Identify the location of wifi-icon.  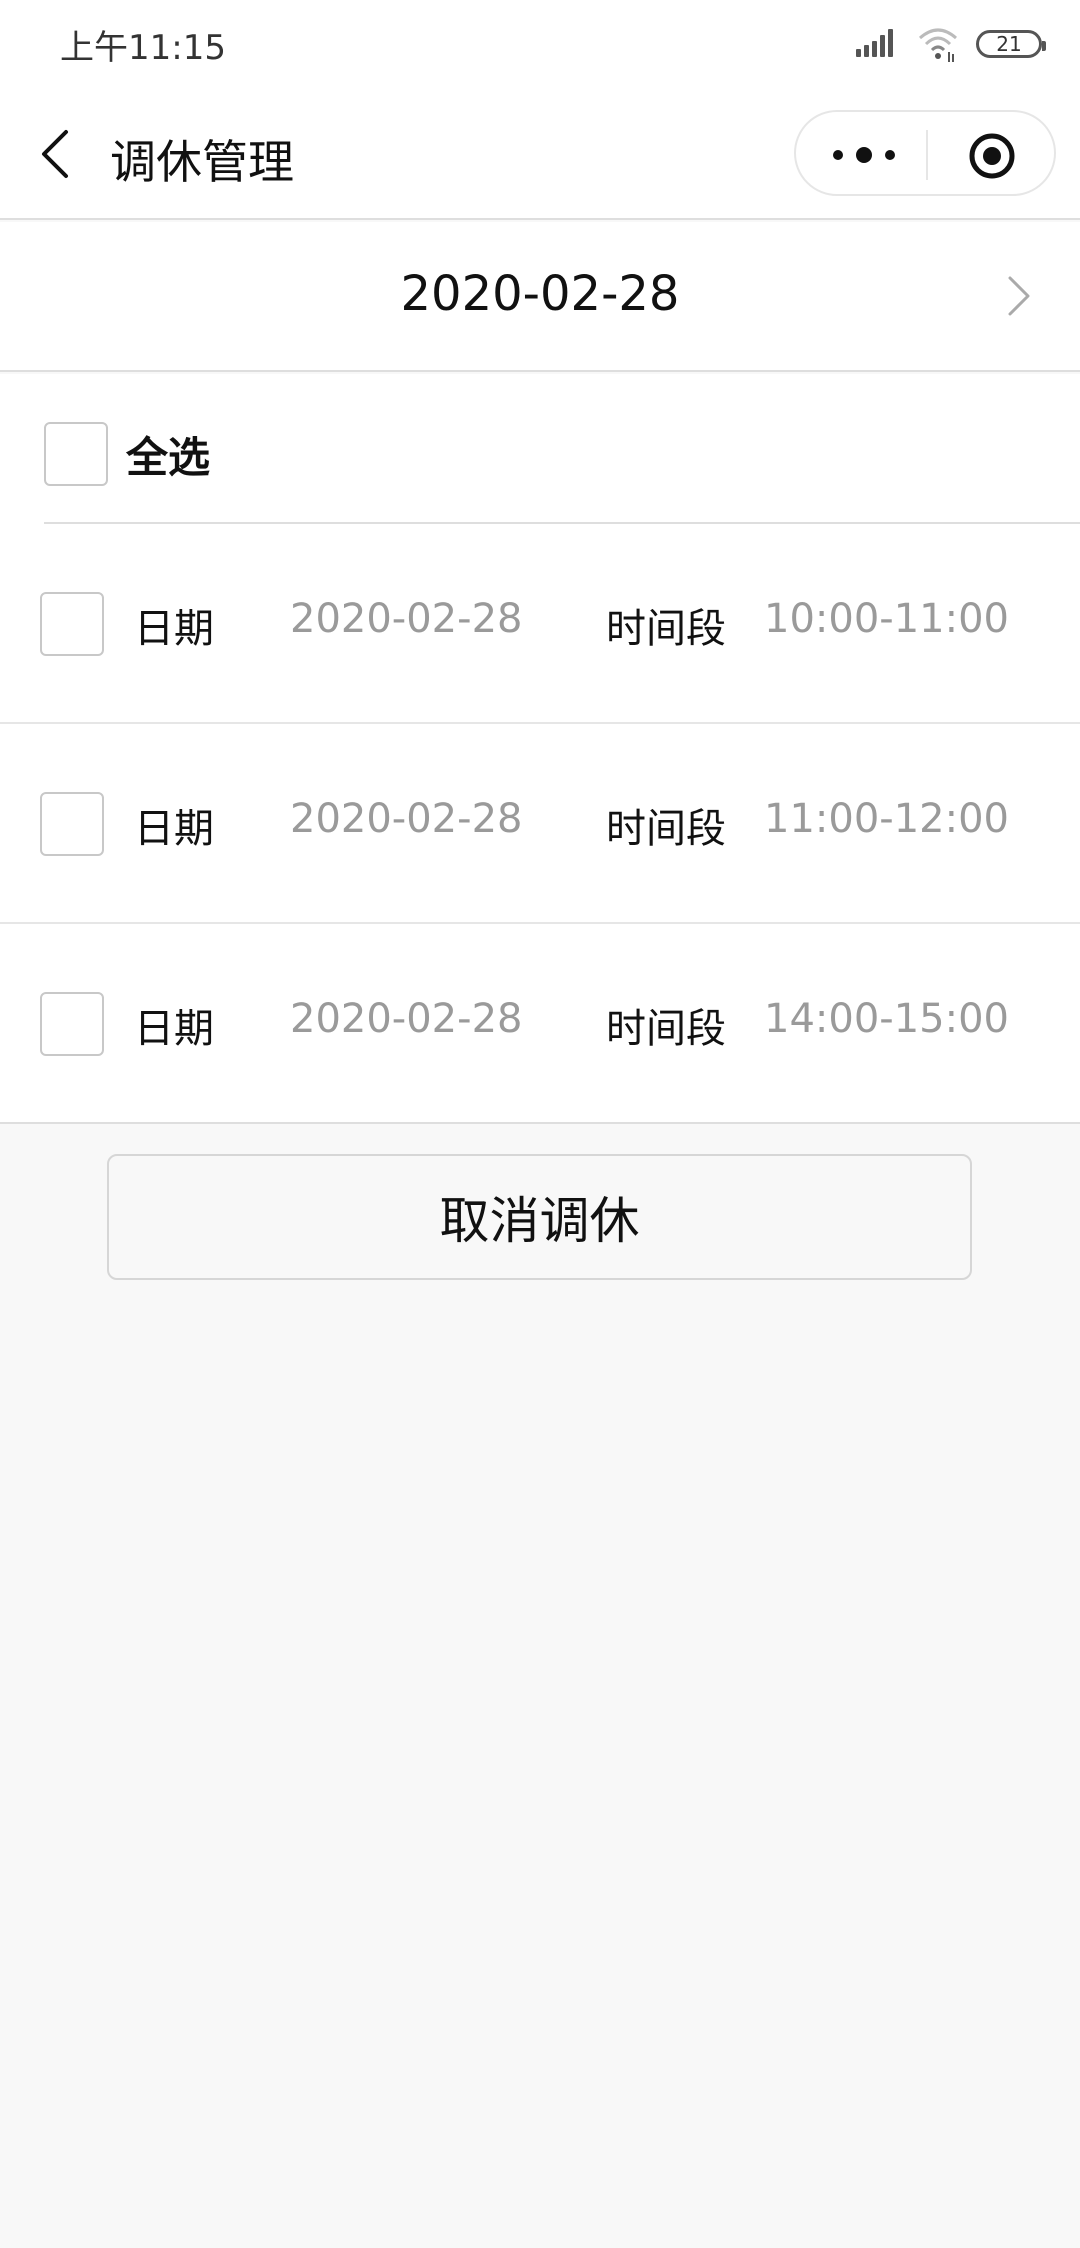
(938, 45).